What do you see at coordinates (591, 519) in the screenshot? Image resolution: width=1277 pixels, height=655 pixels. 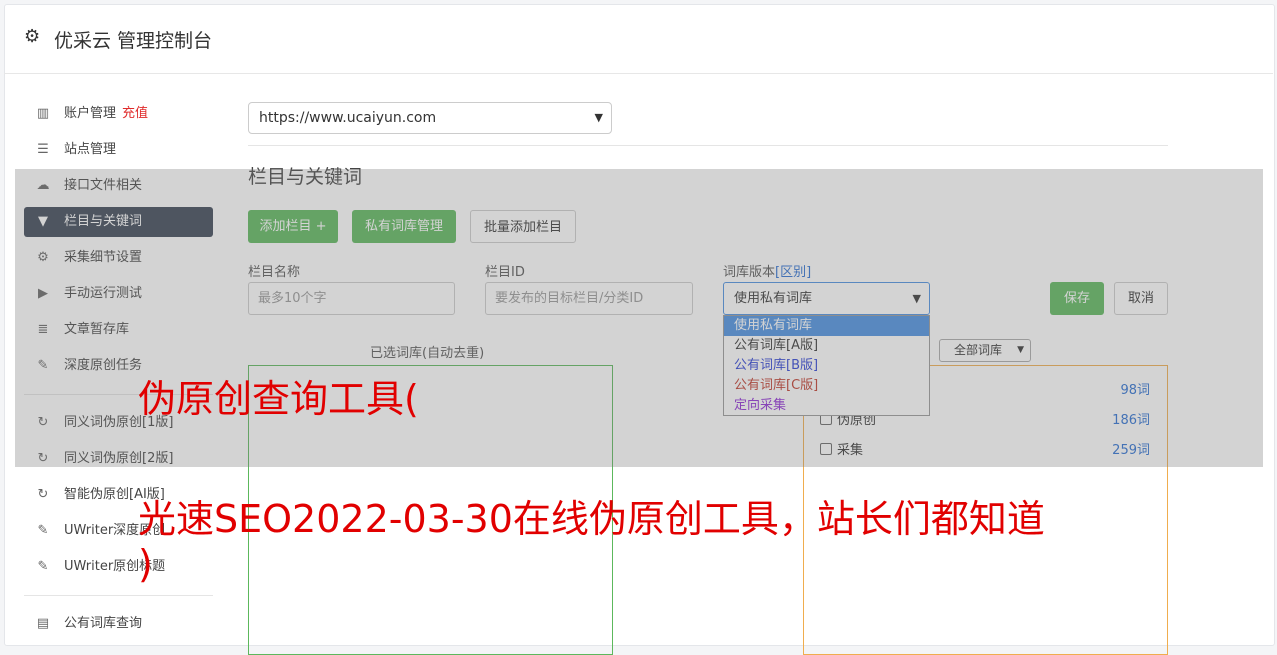 I see `overlay-caption-line2: 光速SEO2022-03-30在线伪原创工具，站长们都知道` at bounding box center [591, 519].